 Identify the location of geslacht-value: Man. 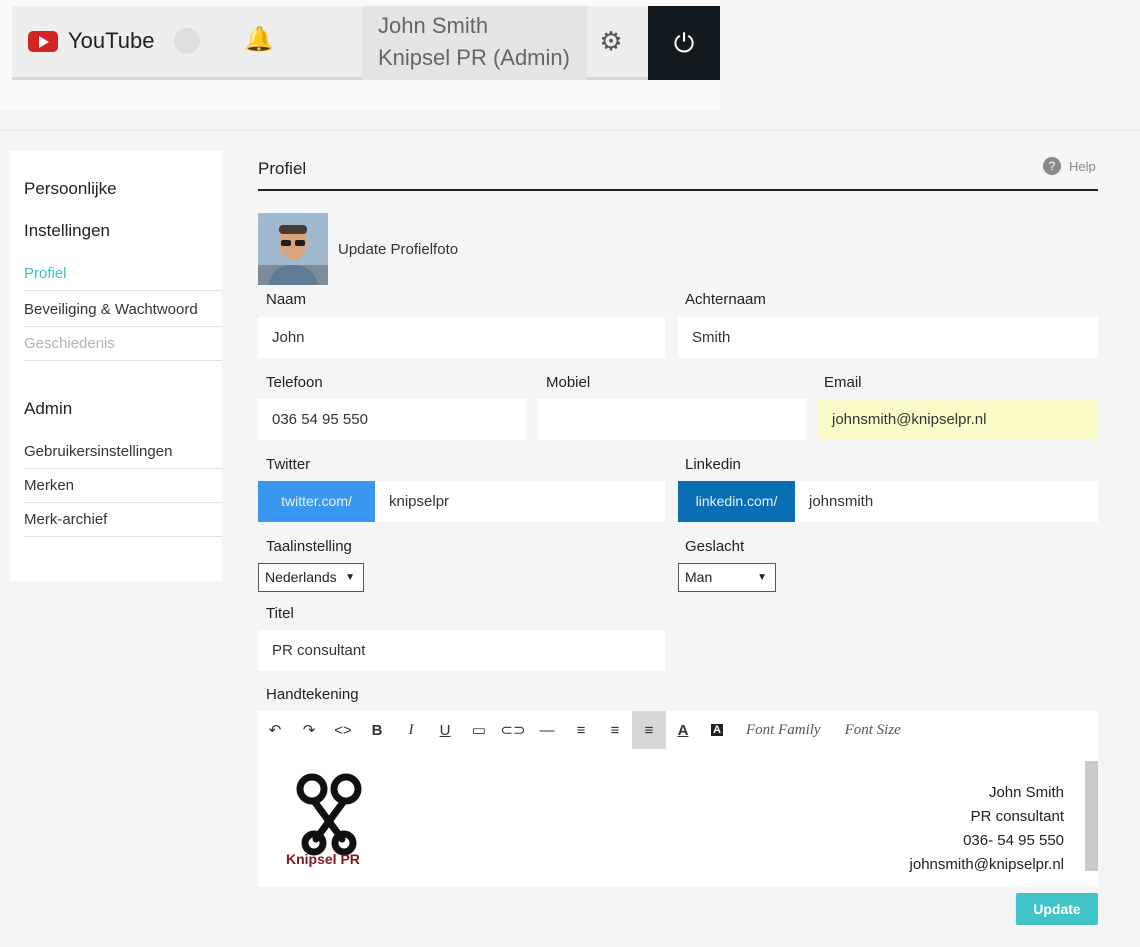
(699, 577).